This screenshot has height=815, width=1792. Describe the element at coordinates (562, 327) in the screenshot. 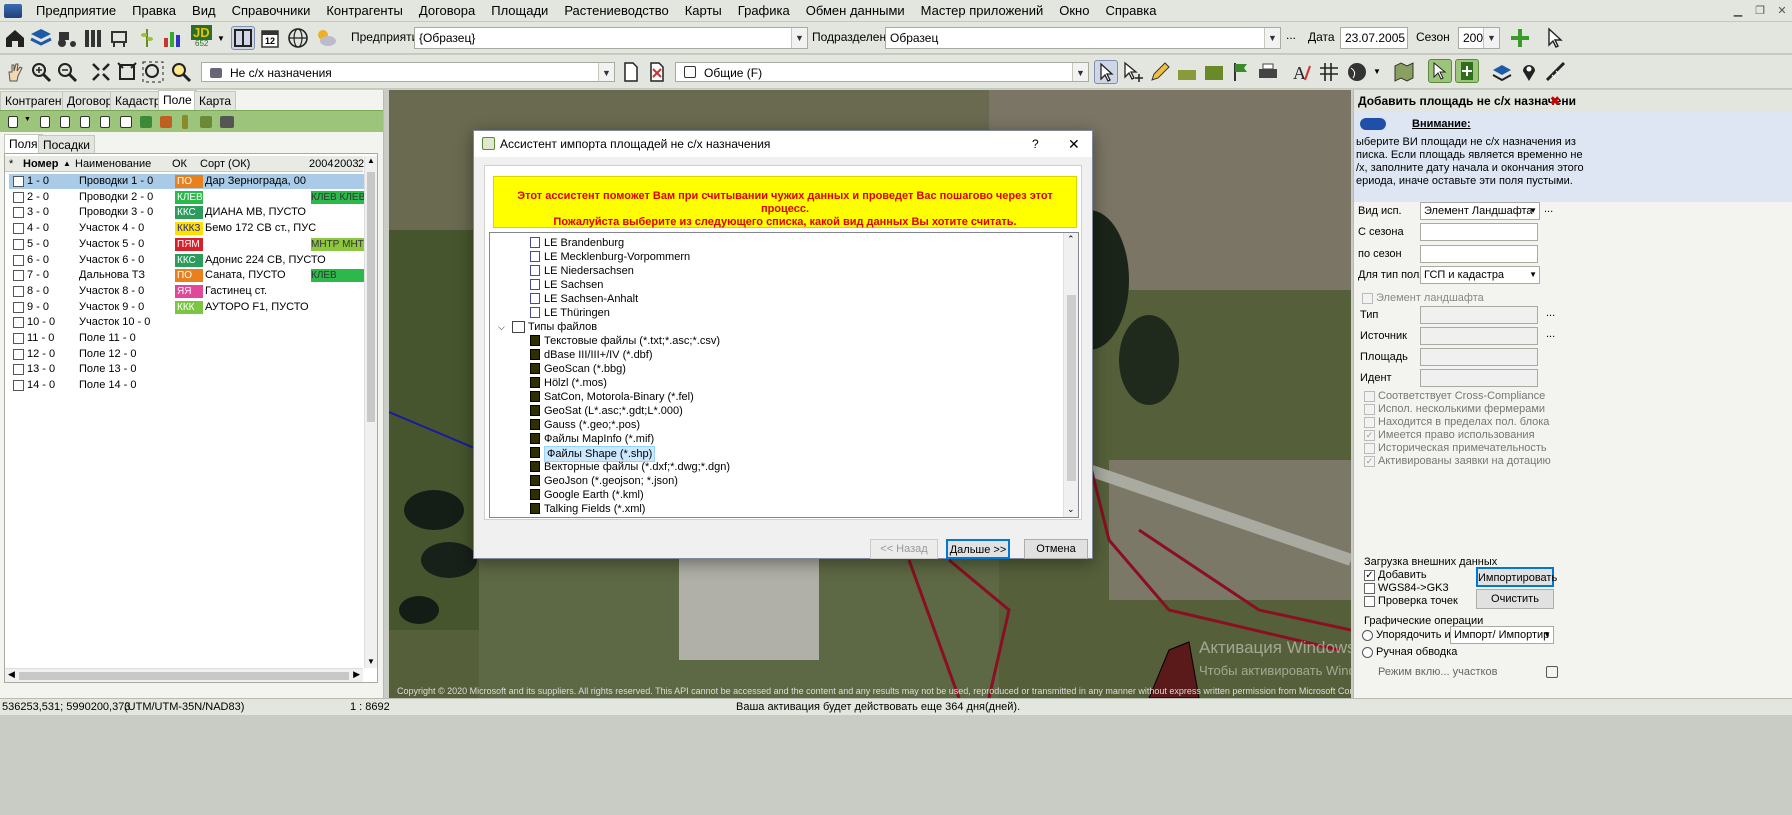

I see `tree-group-file-types: Типы файлов` at that location.